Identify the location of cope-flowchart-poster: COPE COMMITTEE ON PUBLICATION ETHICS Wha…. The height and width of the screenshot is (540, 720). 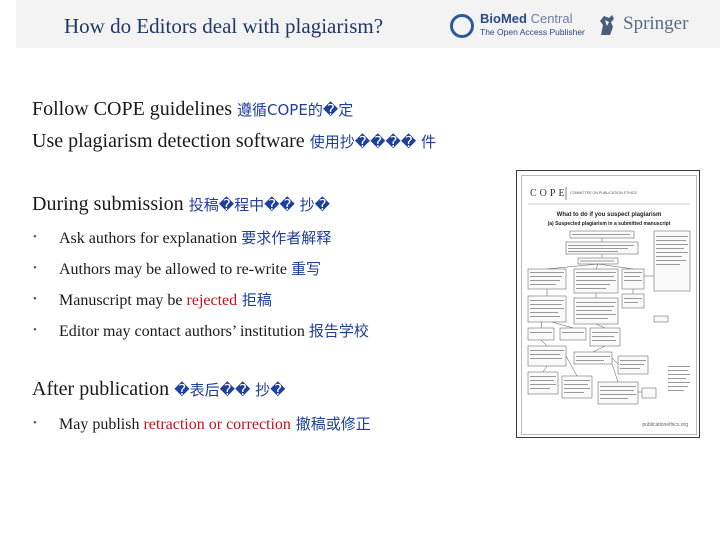
(608, 304).